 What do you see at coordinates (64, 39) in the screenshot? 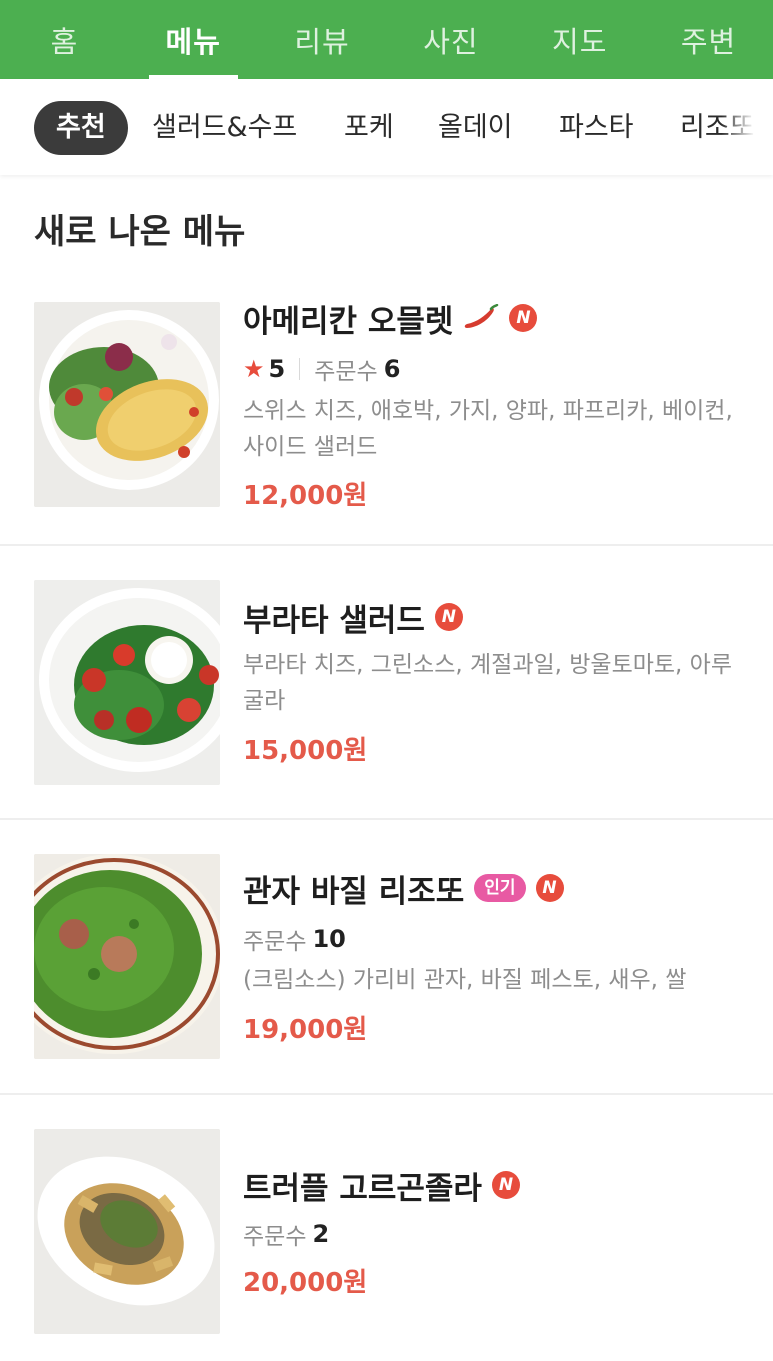
I see `tab-home: 홈` at bounding box center [64, 39].